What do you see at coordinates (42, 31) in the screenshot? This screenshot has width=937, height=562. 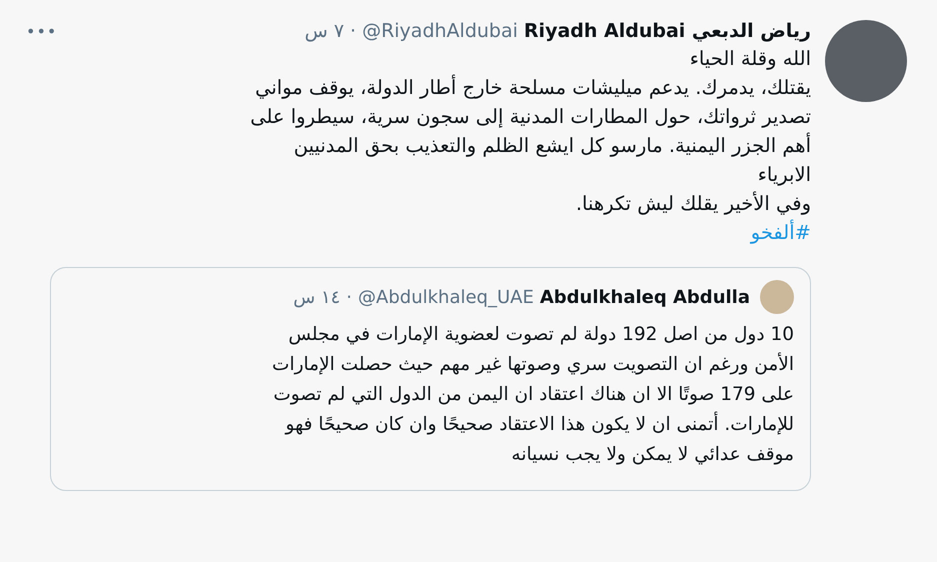 I see `more-button: •••` at bounding box center [42, 31].